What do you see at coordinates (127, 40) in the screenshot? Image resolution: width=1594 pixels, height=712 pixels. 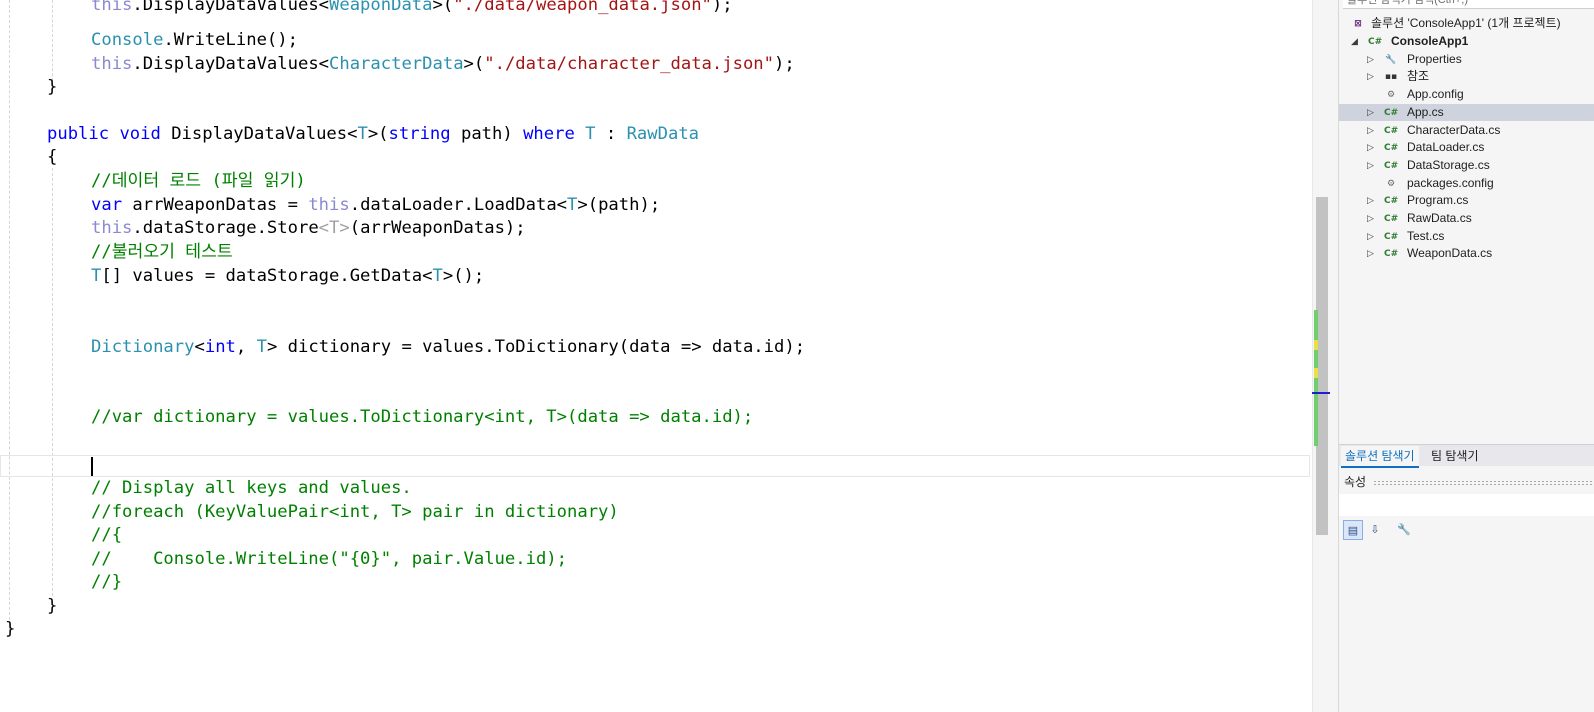 I see `code-token: Console` at bounding box center [127, 40].